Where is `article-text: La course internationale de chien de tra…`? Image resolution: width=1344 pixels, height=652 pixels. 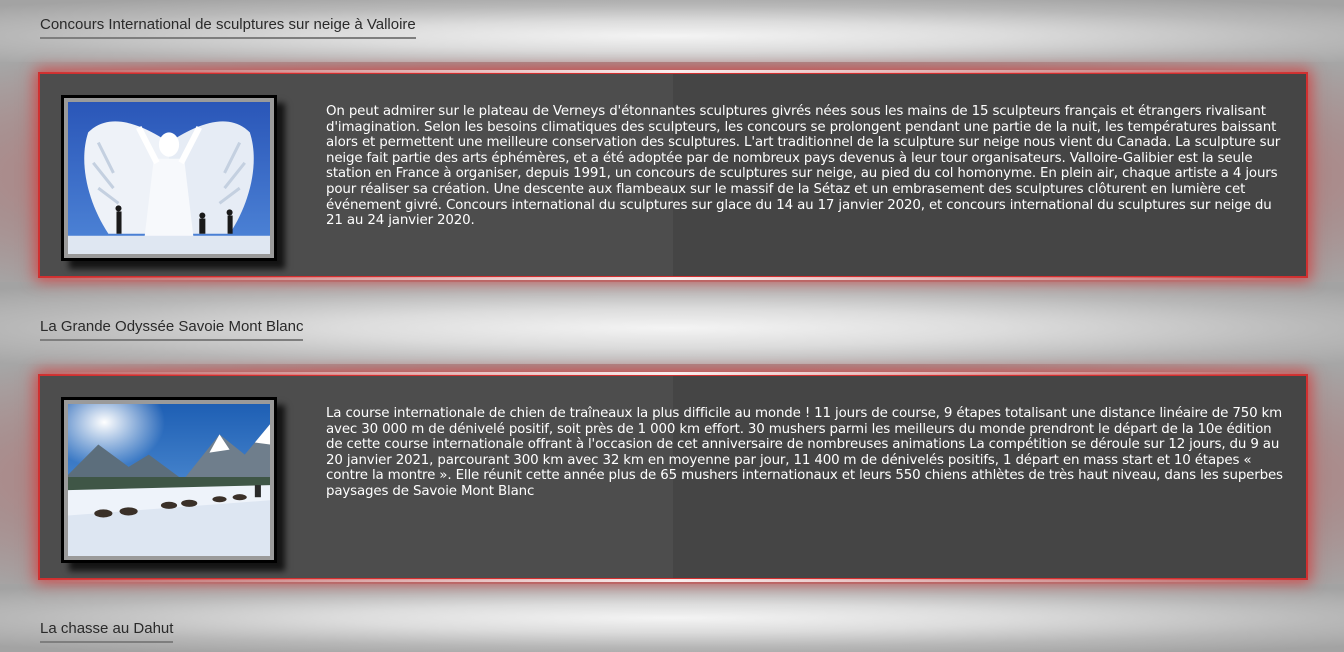 article-text: La course internationale de chien de tra… is located at coordinates (804, 452).